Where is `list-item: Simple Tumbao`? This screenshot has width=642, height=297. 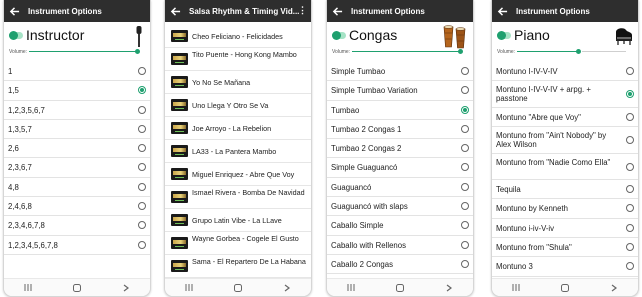
list-item: Simple Tumbao is located at coordinates (400, 72).